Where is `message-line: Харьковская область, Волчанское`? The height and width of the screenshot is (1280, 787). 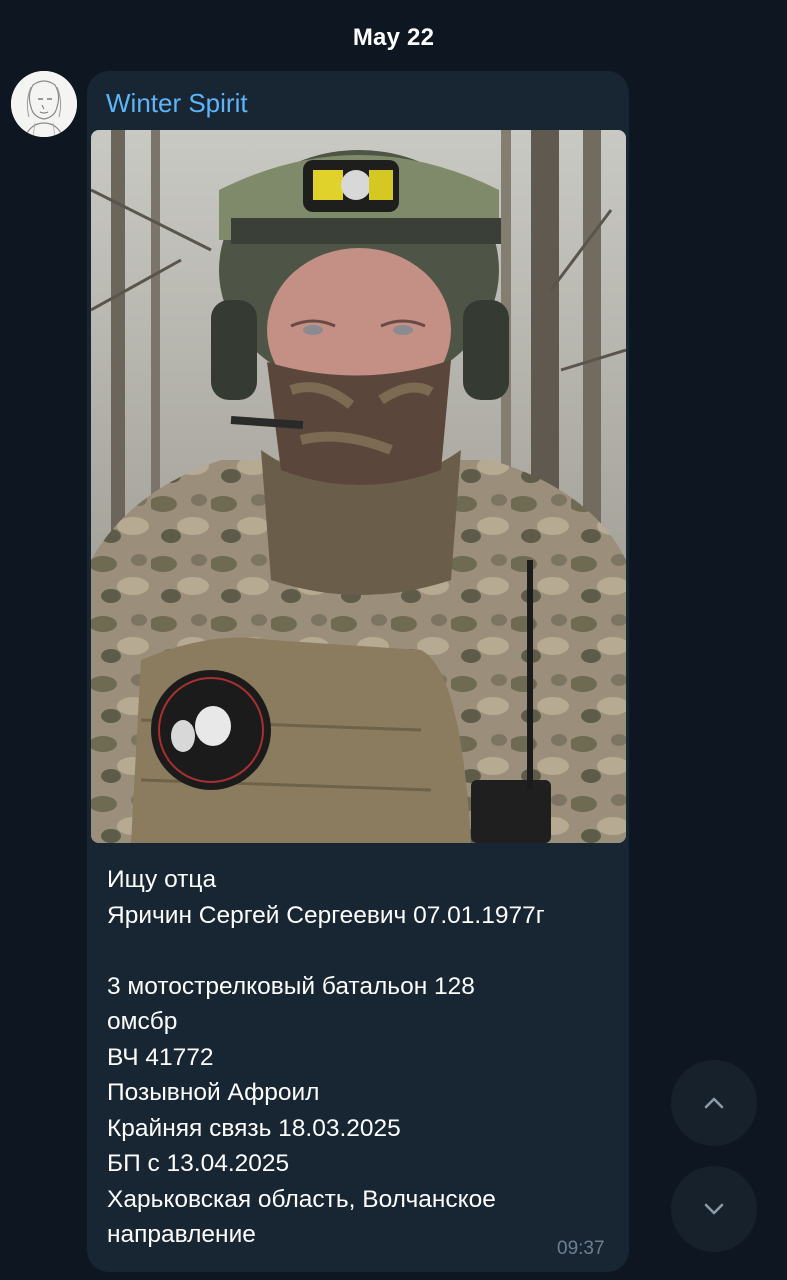
message-line: Харьковская область, Волчанское is located at coordinates (301, 1199).